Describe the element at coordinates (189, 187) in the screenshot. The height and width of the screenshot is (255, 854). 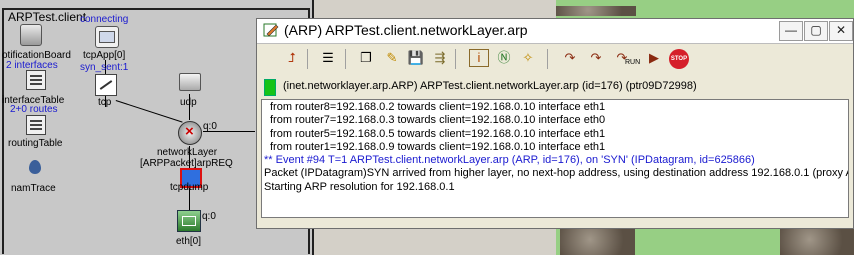
I see `tcpdump-label: tcpdump` at that location.